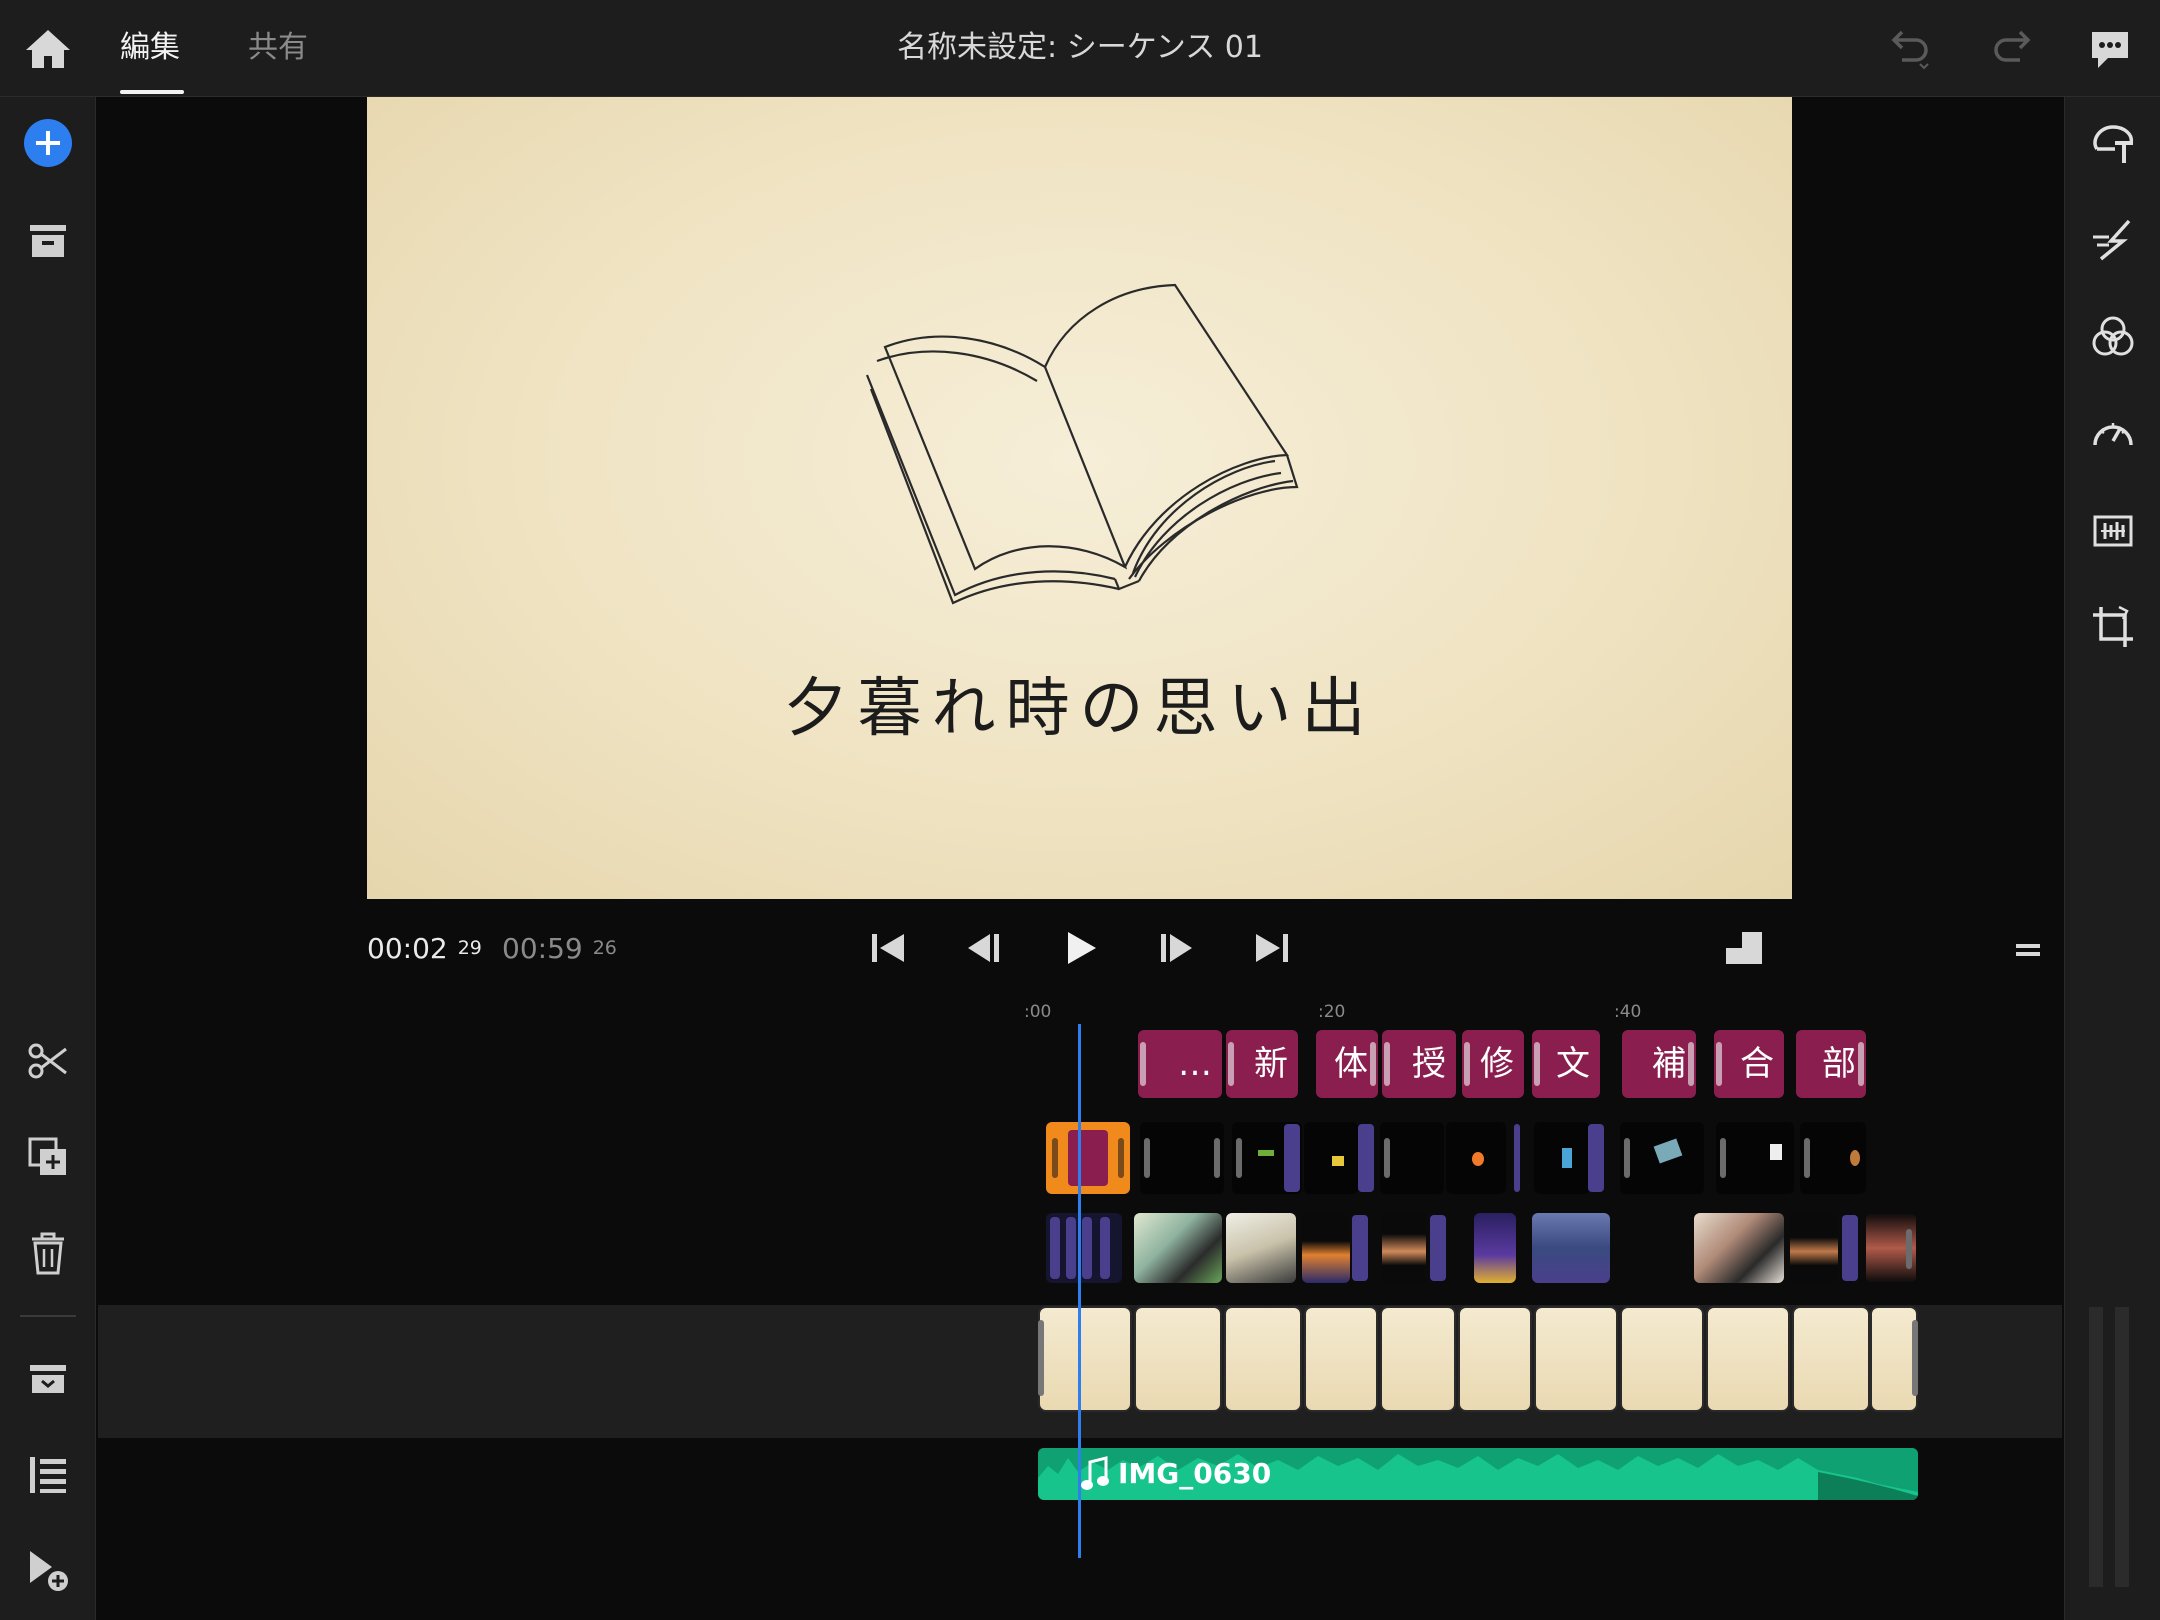  Describe the element at coordinates (2113, 531) in the screenshot. I see `audio-icon` at that location.